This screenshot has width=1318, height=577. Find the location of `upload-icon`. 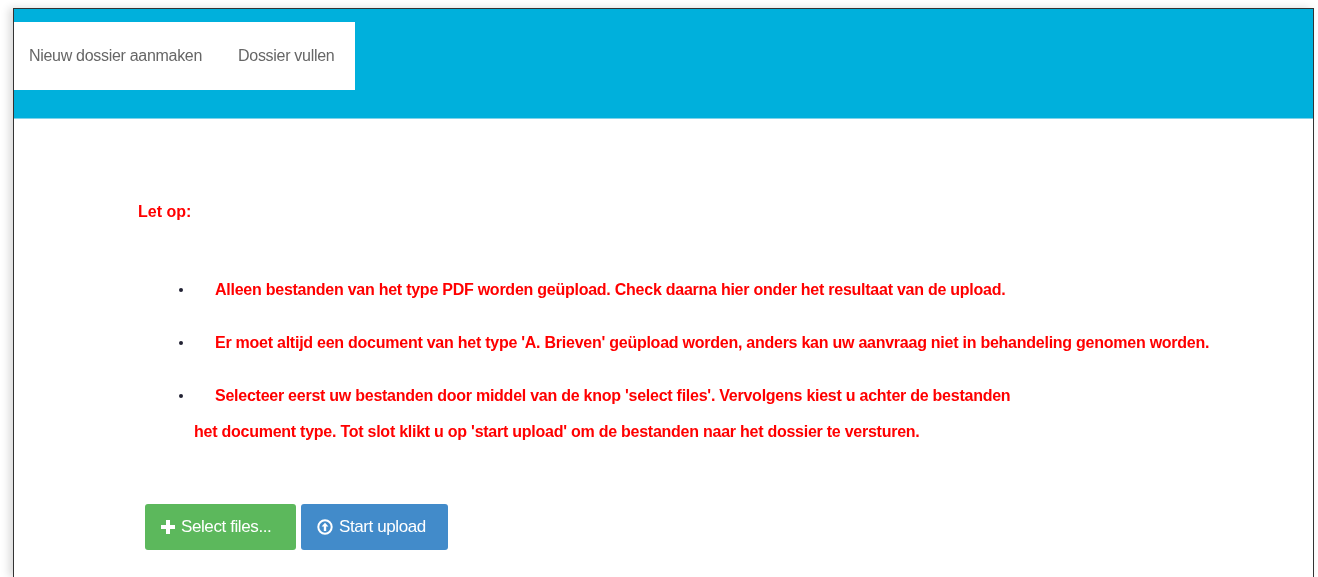

upload-icon is located at coordinates (325, 527).